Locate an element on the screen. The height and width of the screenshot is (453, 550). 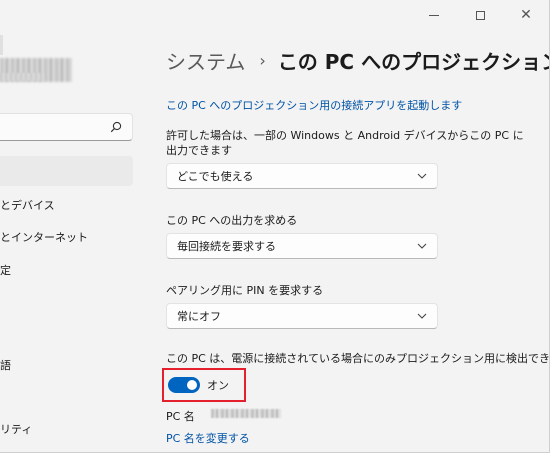
window-edge is located at coordinates (1, 45).